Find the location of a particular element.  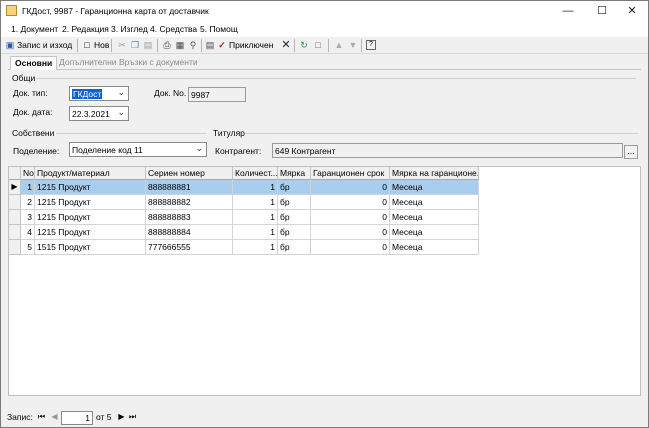

tab-main: Основни is located at coordinates (34, 63).